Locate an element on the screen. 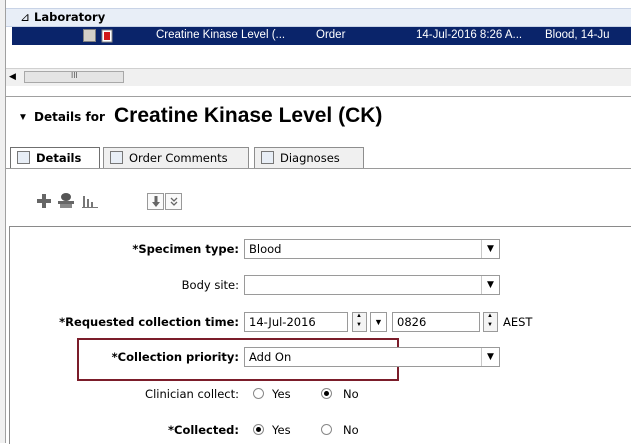  toolbar is located at coordinates (318, 198).